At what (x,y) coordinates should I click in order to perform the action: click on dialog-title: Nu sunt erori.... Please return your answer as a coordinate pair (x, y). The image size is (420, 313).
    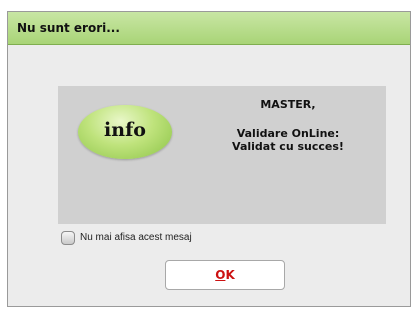
    Looking at the image, I should click on (68, 28).